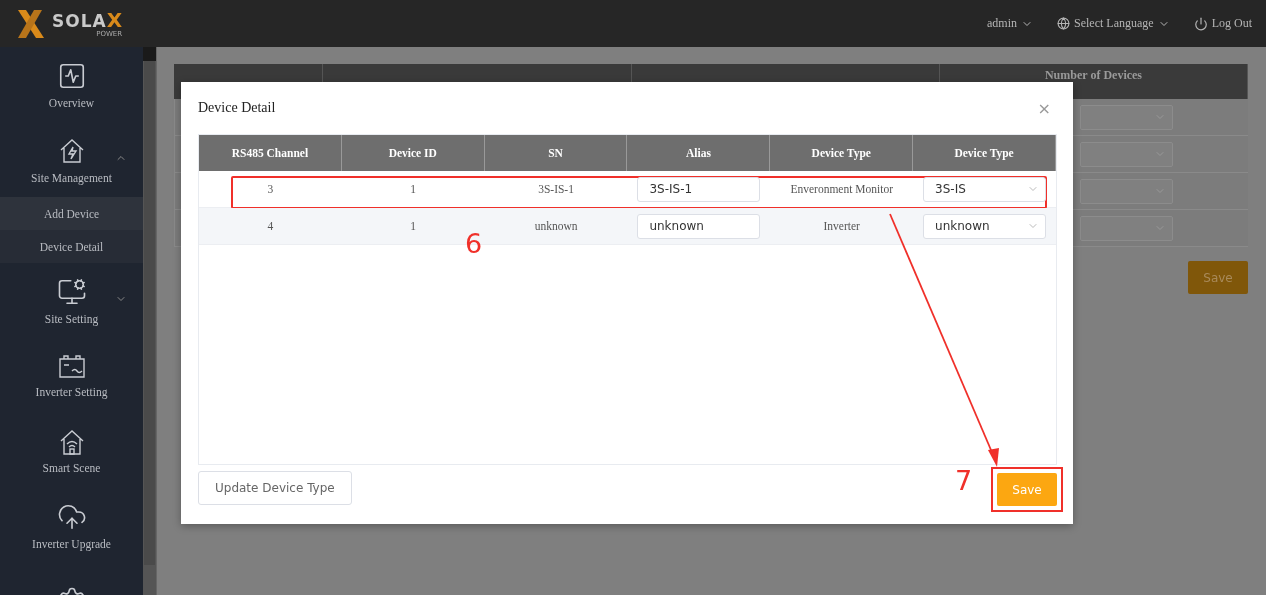  Describe the element at coordinates (699, 189) in the screenshot. I see `alias-field: 3S-IS-1` at that location.